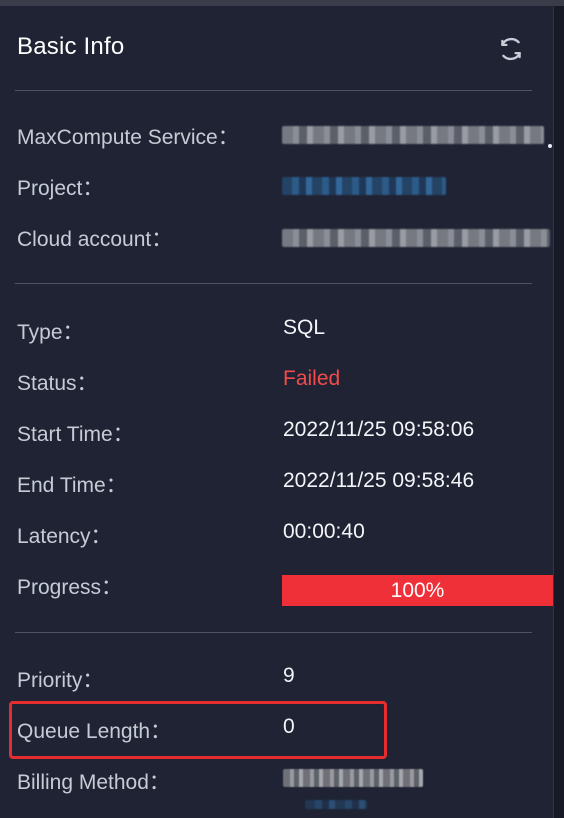  I want to click on end-time-value: 2022/11/25 09:58:46, so click(379, 480).